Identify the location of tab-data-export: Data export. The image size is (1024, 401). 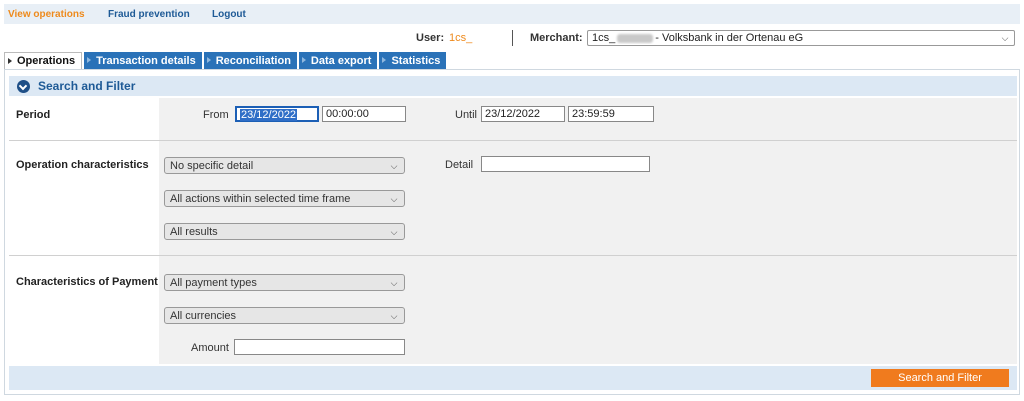
(338, 60).